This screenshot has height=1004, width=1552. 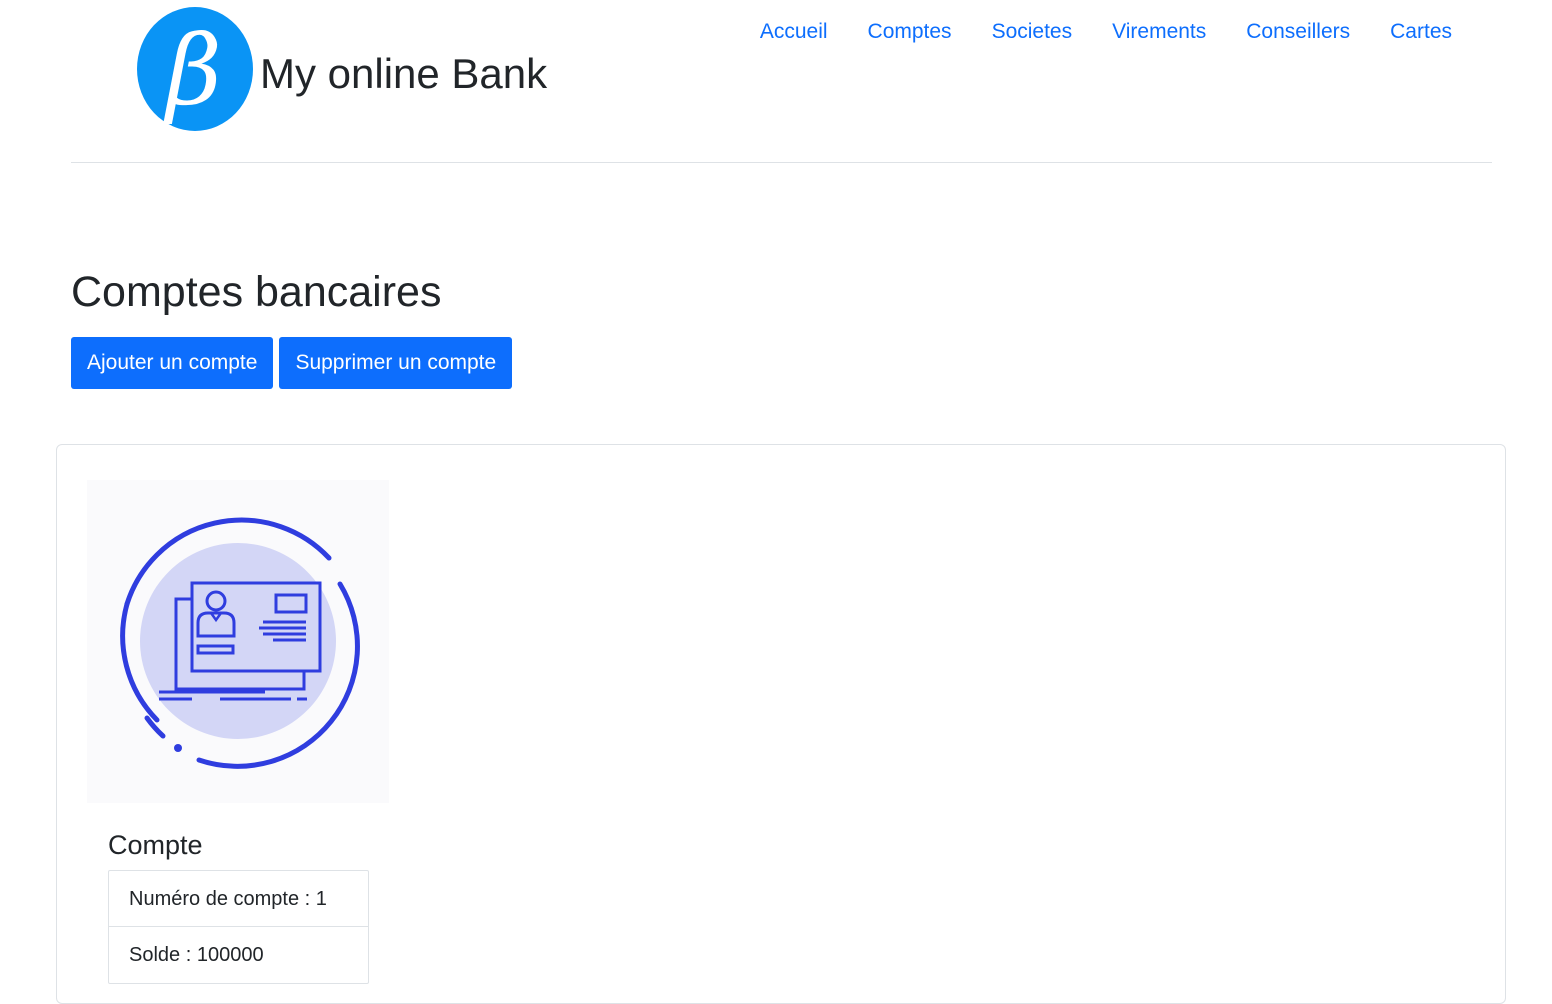 I want to click on brand-name: My online Bank, so click(x=404, y=73).